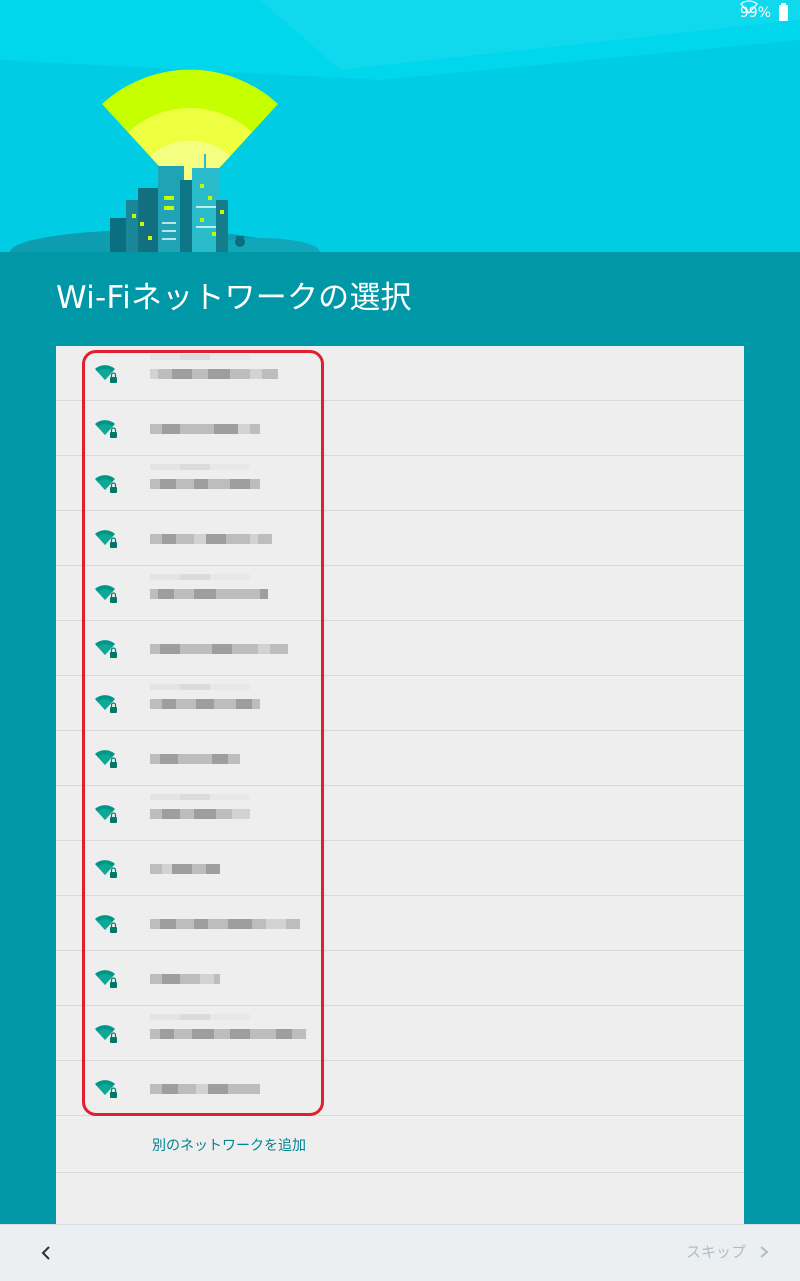 The height and width of the screenshot is (1281, 800). What do you see at coordinates (715, 1252) in the screenshot?
I see `skip-label: スキップ` at bounding box center [715, 1252].